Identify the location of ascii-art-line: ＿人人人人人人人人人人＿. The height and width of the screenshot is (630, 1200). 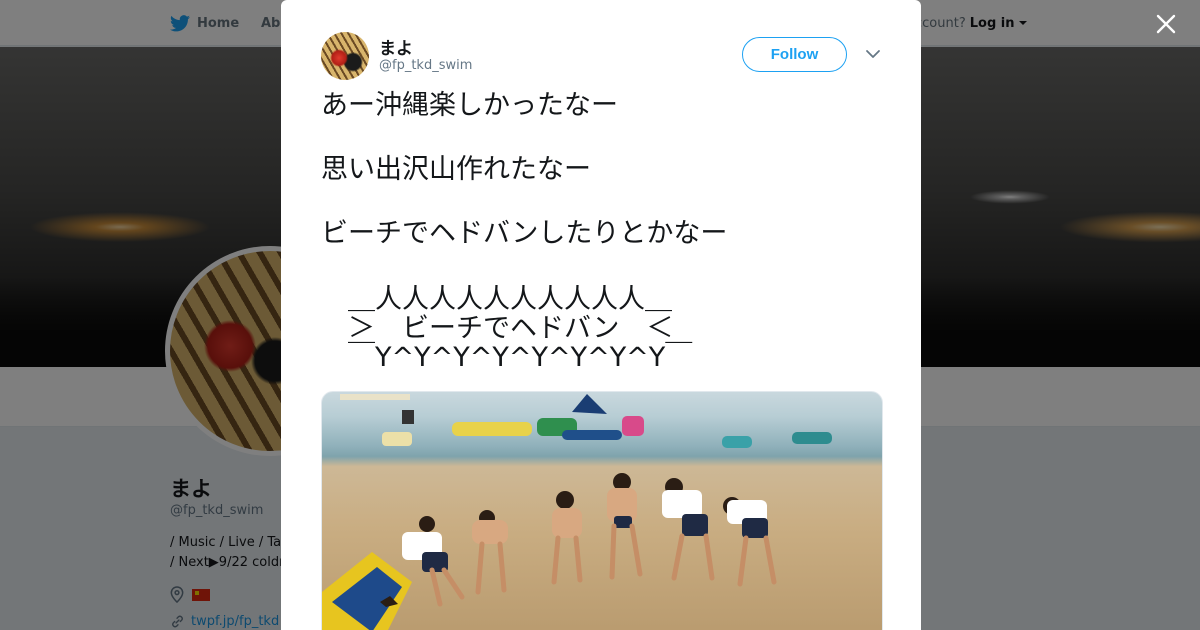
(496, 299).